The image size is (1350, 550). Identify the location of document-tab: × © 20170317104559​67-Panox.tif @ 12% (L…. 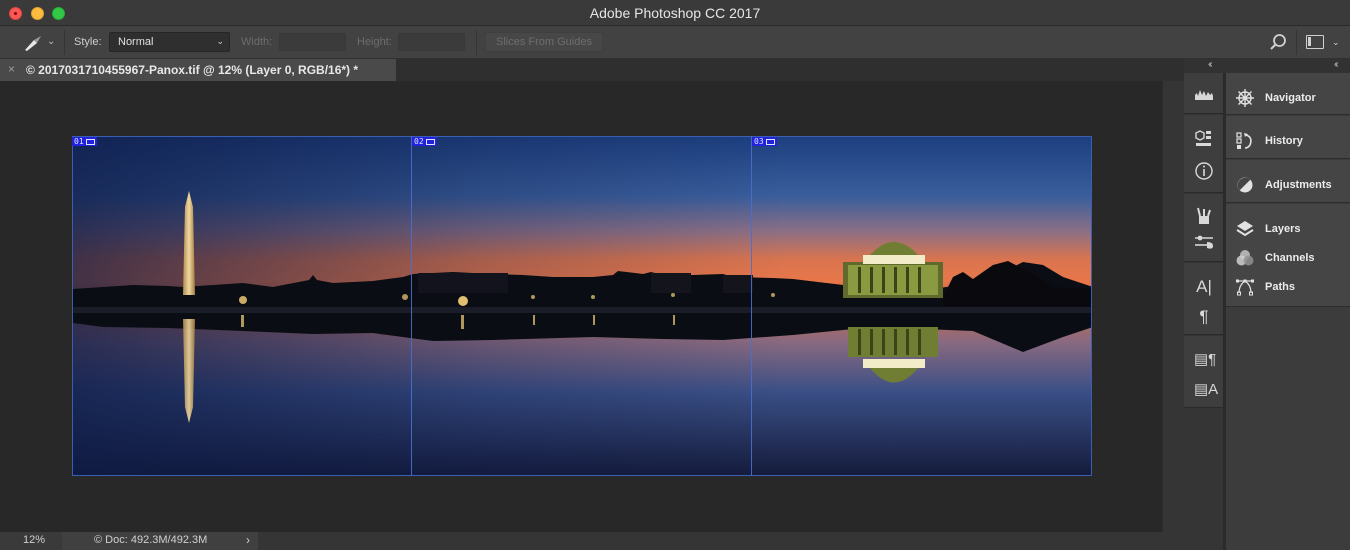
(198, 70).